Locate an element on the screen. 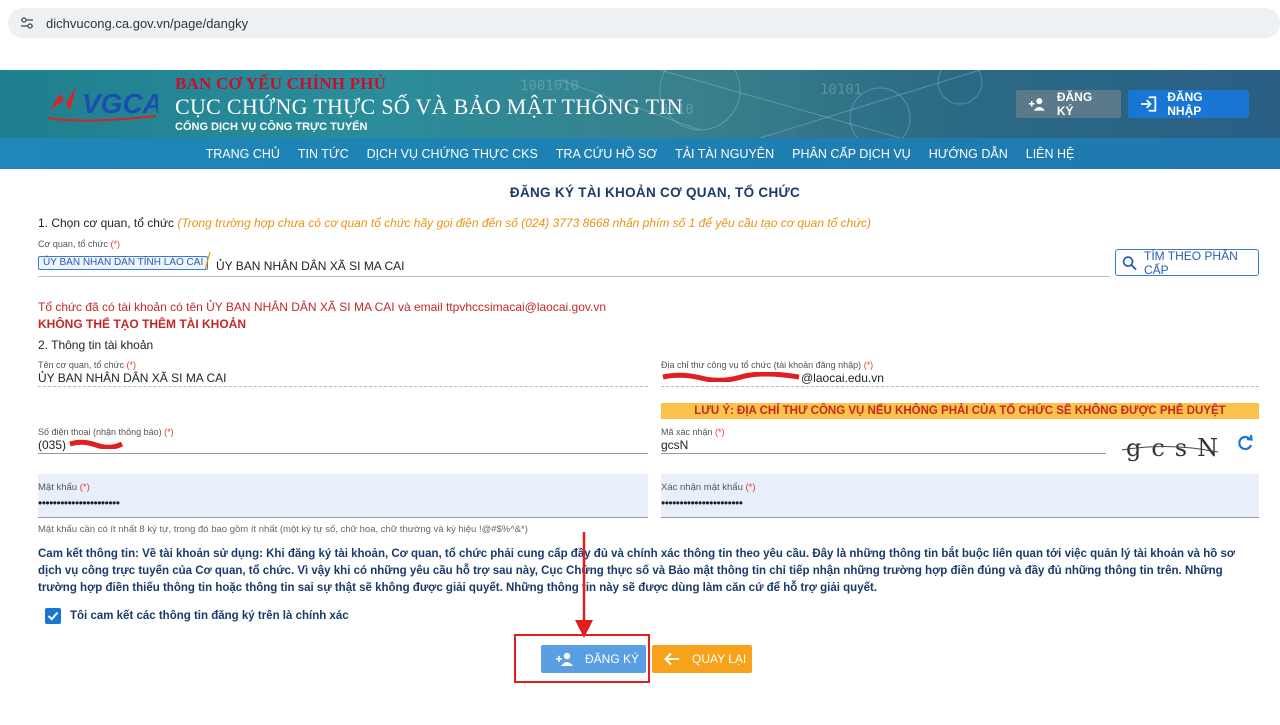  search-by-level-label: TÌM THEO PHÂN CẤP is located at coordinates (1190, 262).